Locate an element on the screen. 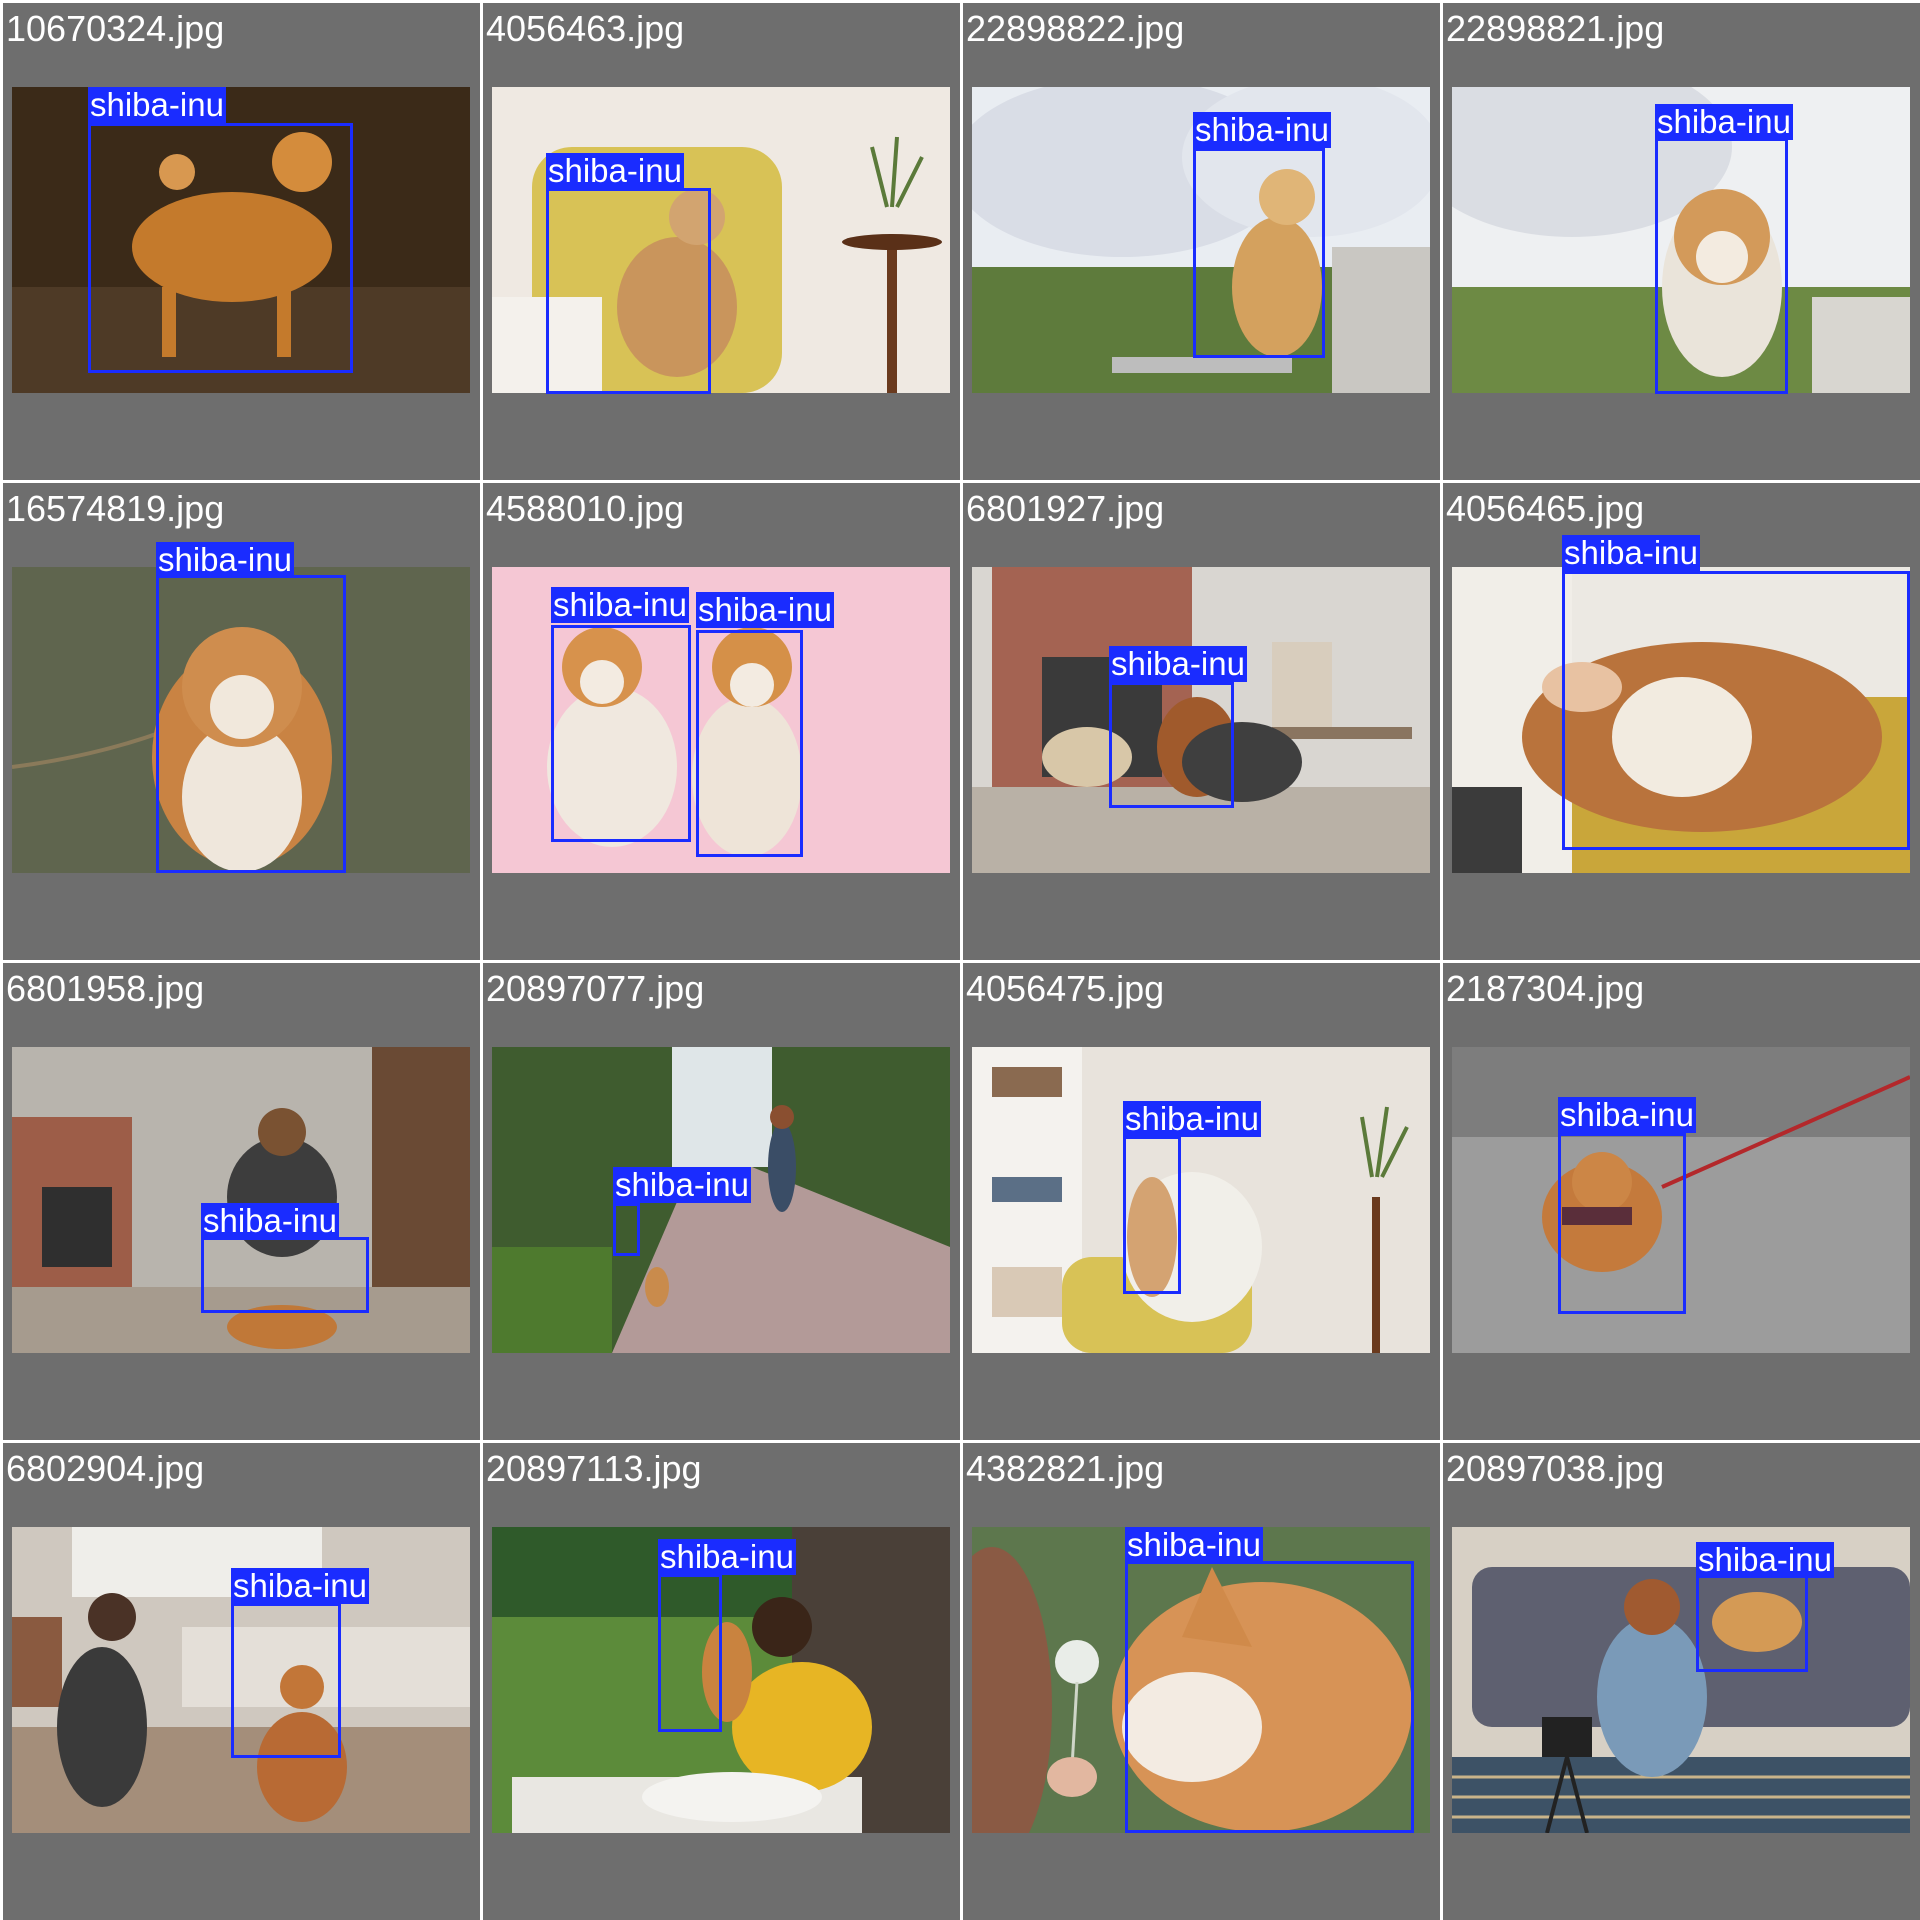 Image resolution: width=1920 pixels, height=1920 pixels. tile-filename: 20897077.jpg is located at coordinates (595, 988).